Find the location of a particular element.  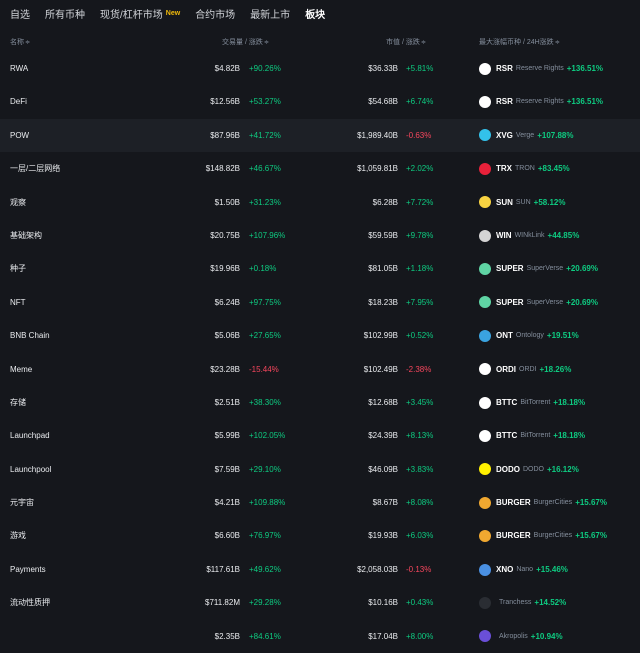

coin-symbol: BTTC is located at coordinates (507, 436).